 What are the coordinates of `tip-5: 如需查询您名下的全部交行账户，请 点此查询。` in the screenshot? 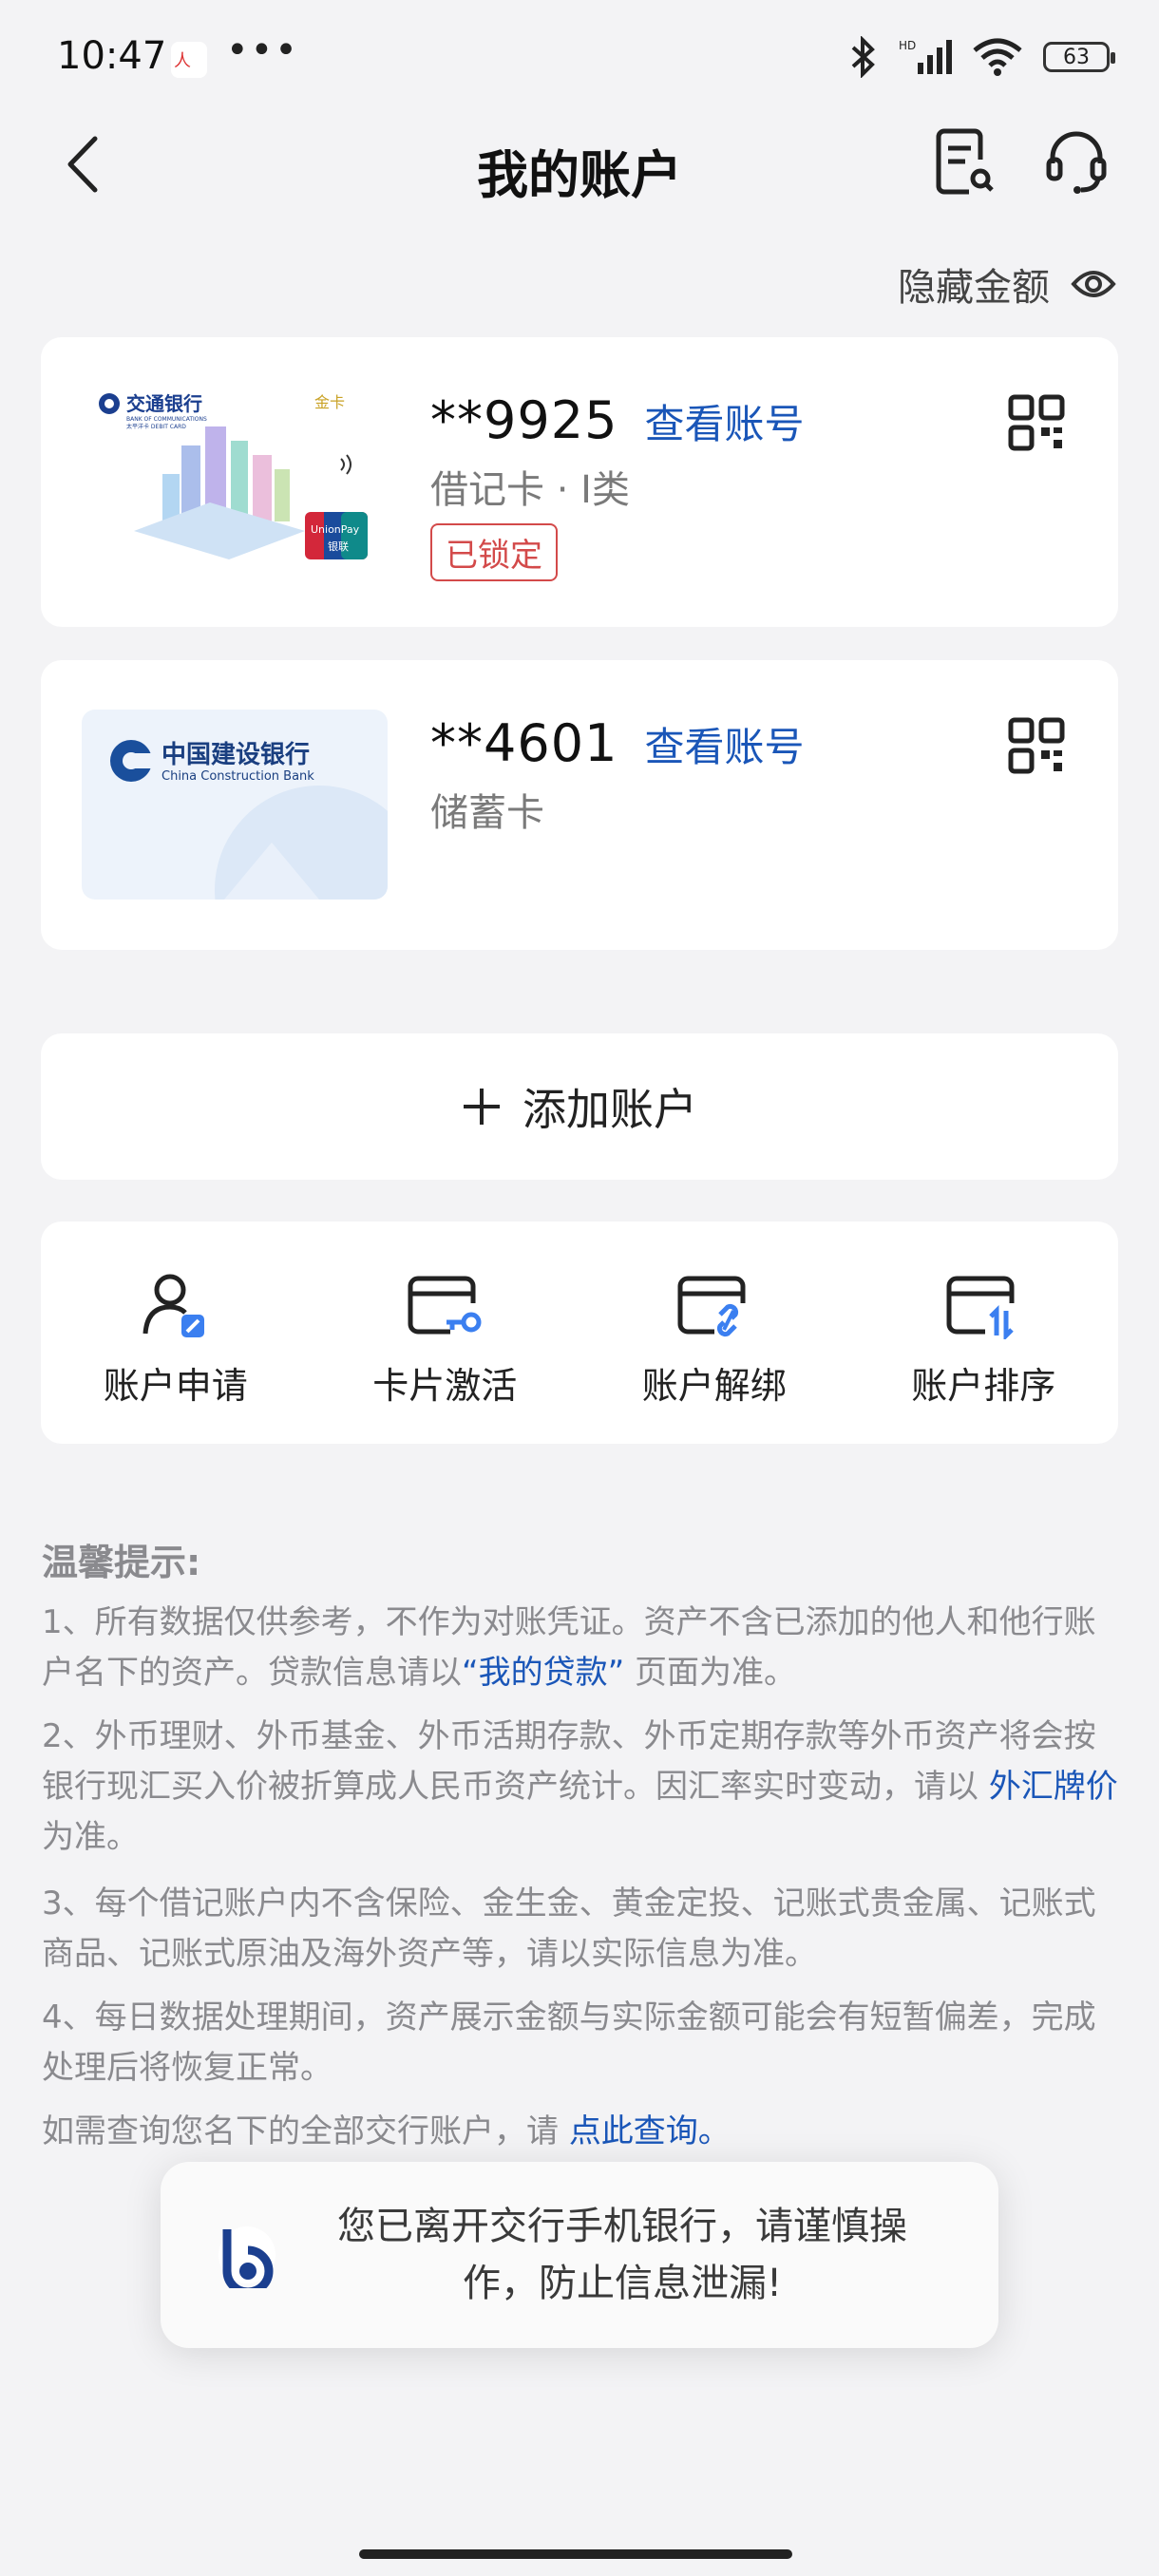 It's located at (581, 2132).